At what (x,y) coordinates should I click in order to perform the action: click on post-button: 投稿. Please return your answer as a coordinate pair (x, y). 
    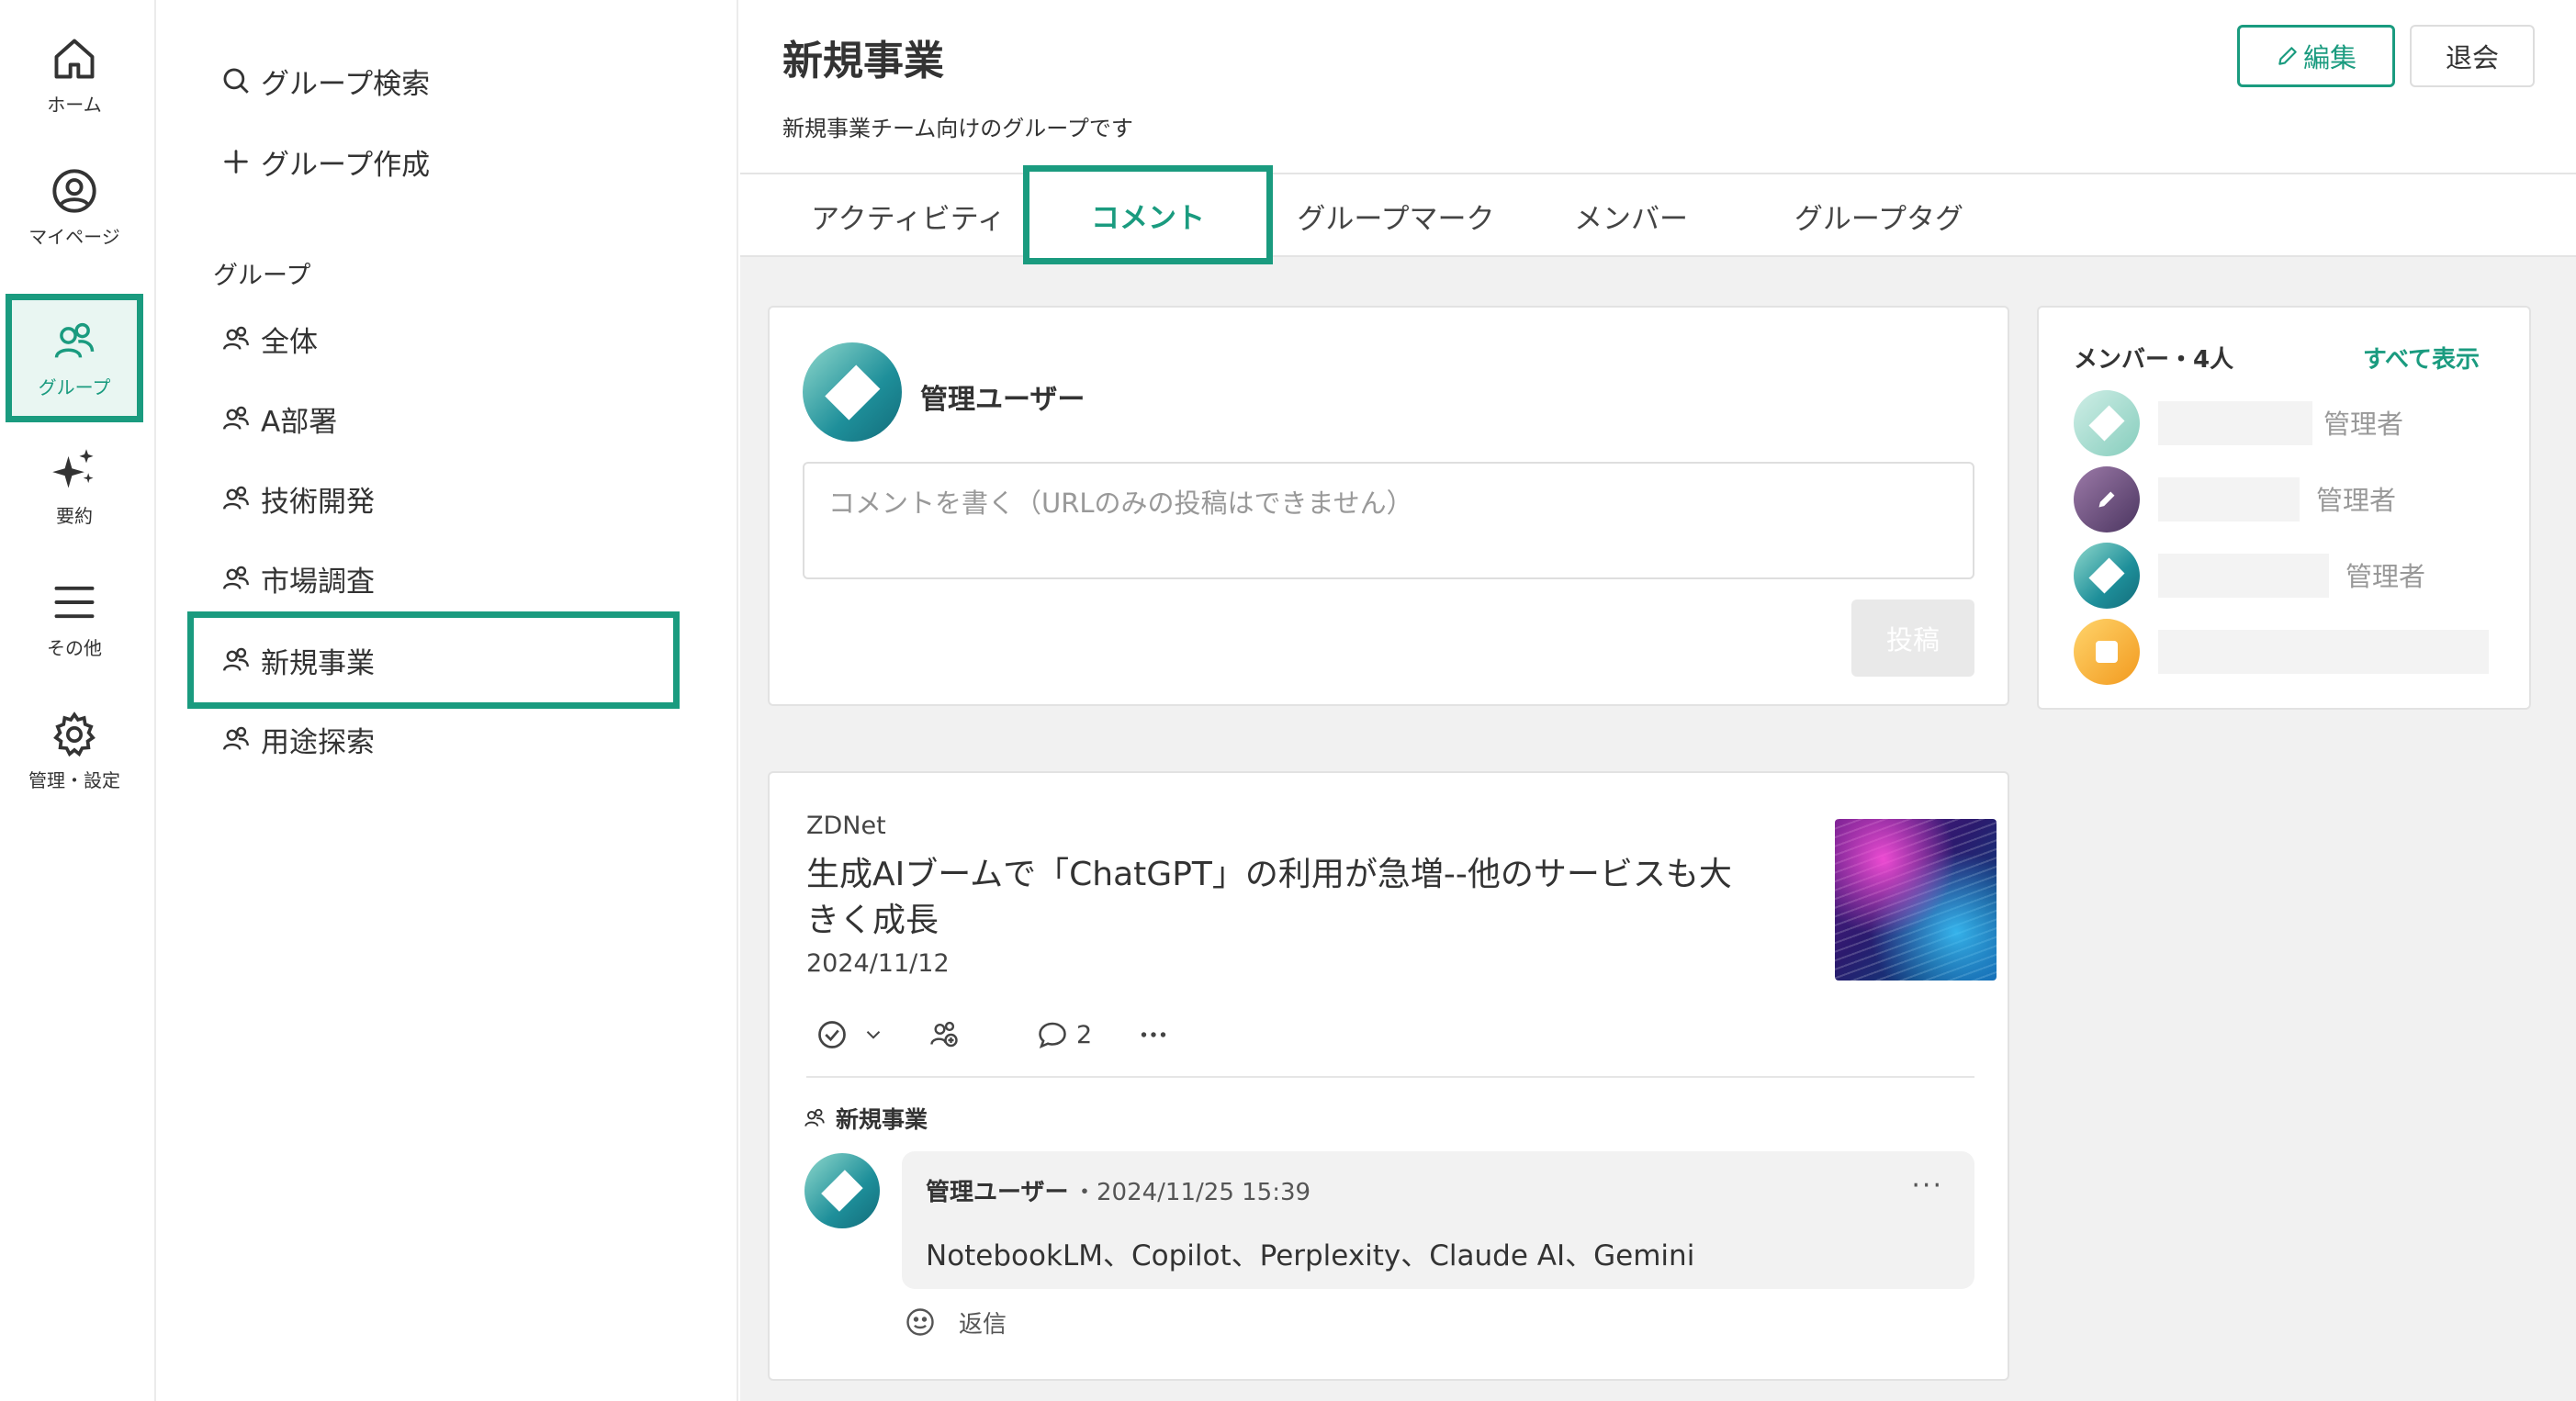
    Looking at the image, I should click on (1912, 638).